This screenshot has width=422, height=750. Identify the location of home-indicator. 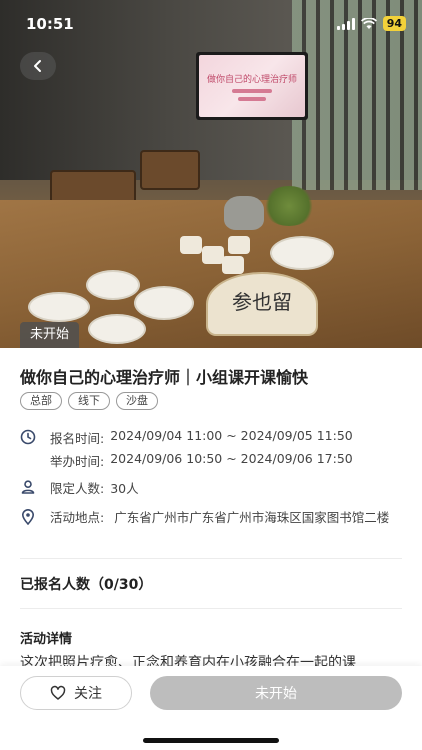
(211, 740).